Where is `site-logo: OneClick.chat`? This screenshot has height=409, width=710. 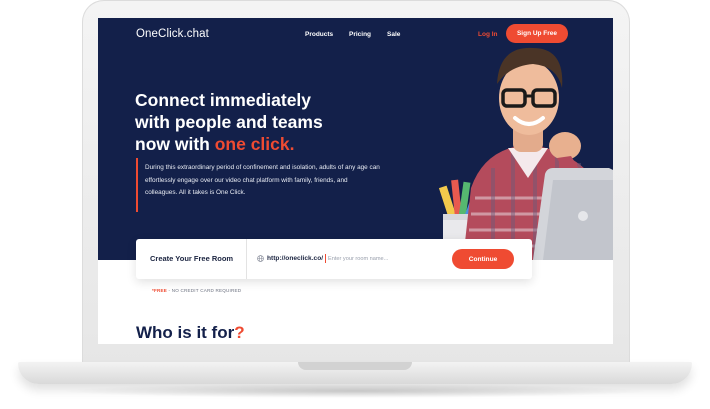 site-logo: OneClick.chat is located at coordinates (172, 34).